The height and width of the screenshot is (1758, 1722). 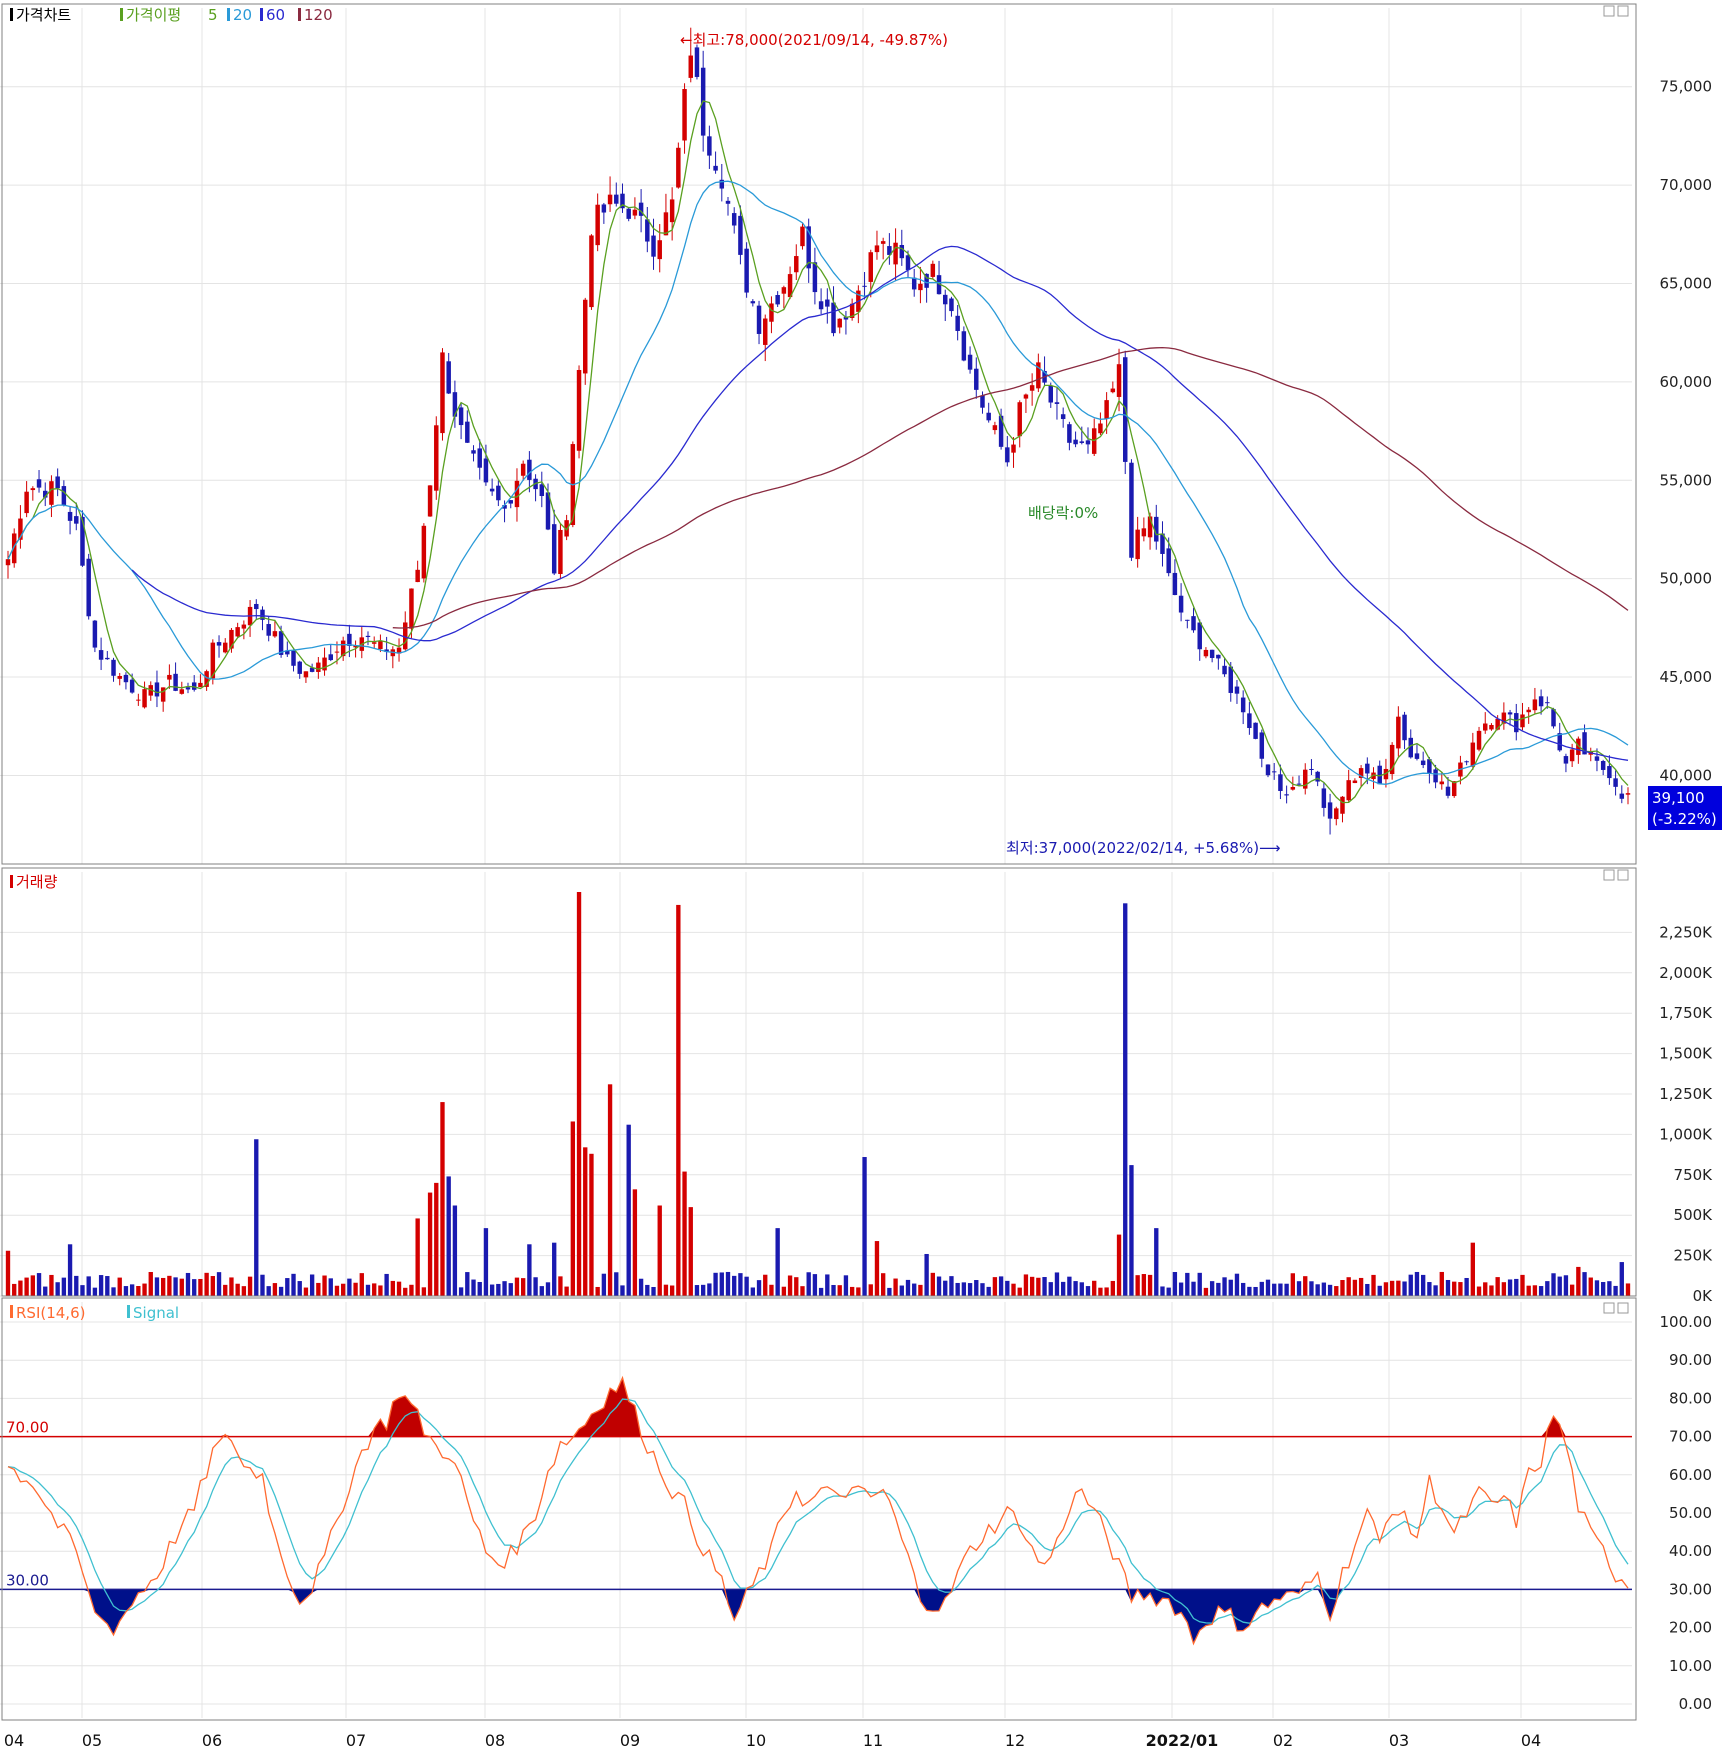 What do you see at coordinates (1686, 1094) in the screenshot?
I see `volume-tick-label: 1,250K` at bounding box center [1686, 1094].